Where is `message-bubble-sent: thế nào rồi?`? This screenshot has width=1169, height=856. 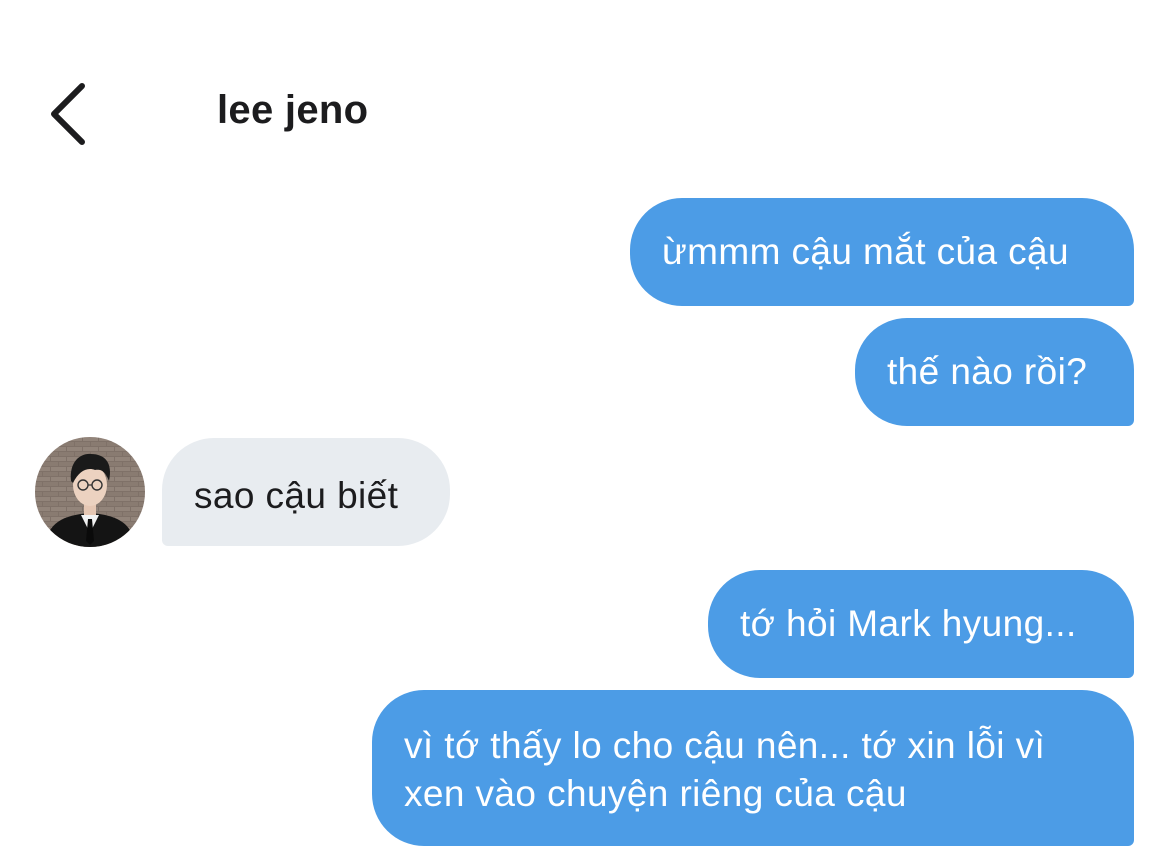
message-bubble-sent: thế nào rồi? is located at coordinates (994, 372).